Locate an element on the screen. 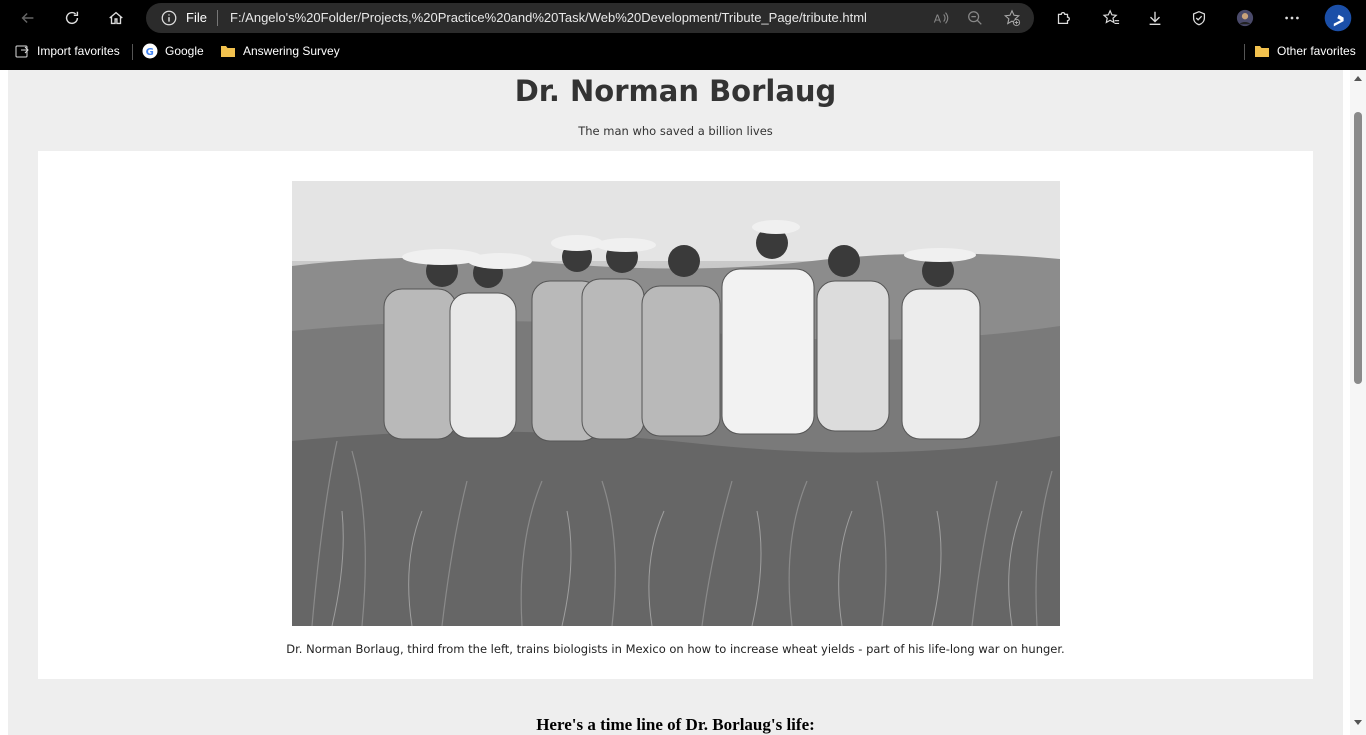 This screenshot has height=735, width=1366. bookmark-other-favorites: Other favorites is located at coordinates (1305, 51).